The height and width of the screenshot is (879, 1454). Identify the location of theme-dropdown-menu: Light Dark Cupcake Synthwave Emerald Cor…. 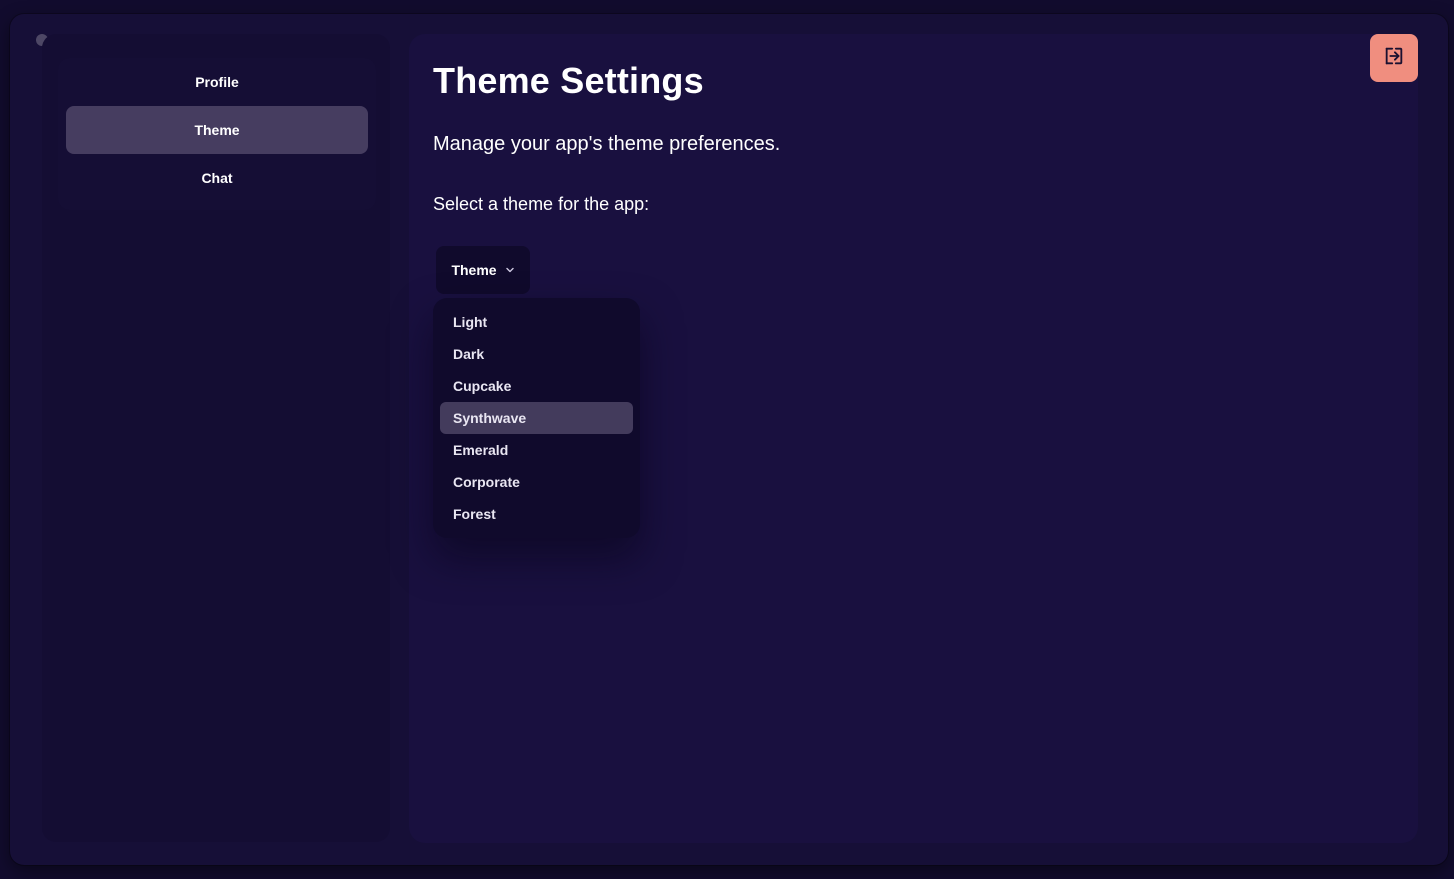
(536, 418).